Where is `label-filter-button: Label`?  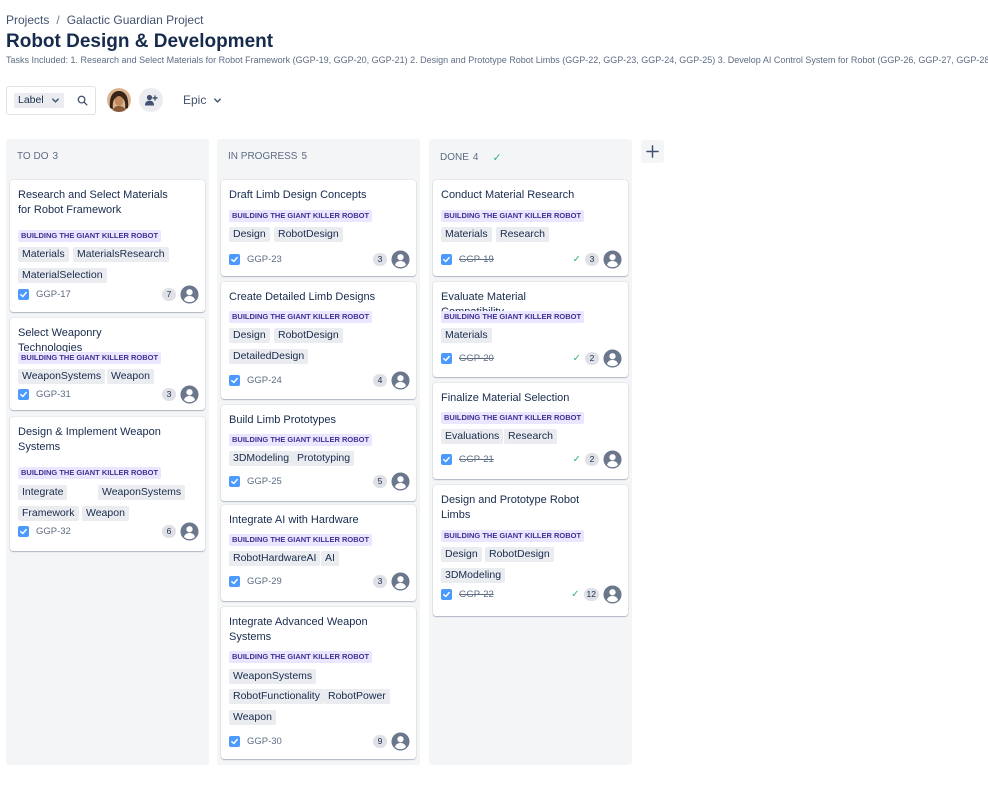 label-filter-button: Label is located at coordinates (39, 100).